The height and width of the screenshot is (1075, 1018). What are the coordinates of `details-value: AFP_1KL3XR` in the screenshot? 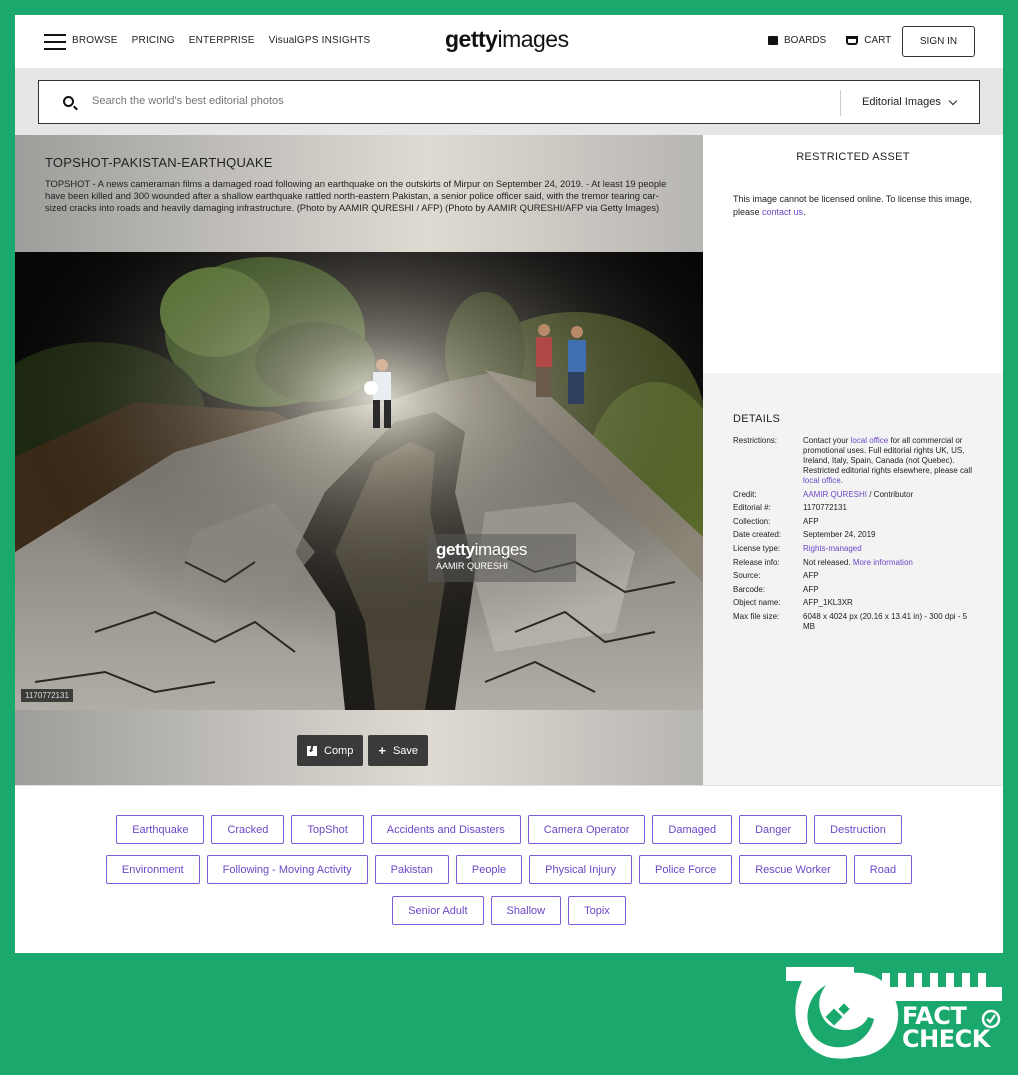 It's located at (828, 603).